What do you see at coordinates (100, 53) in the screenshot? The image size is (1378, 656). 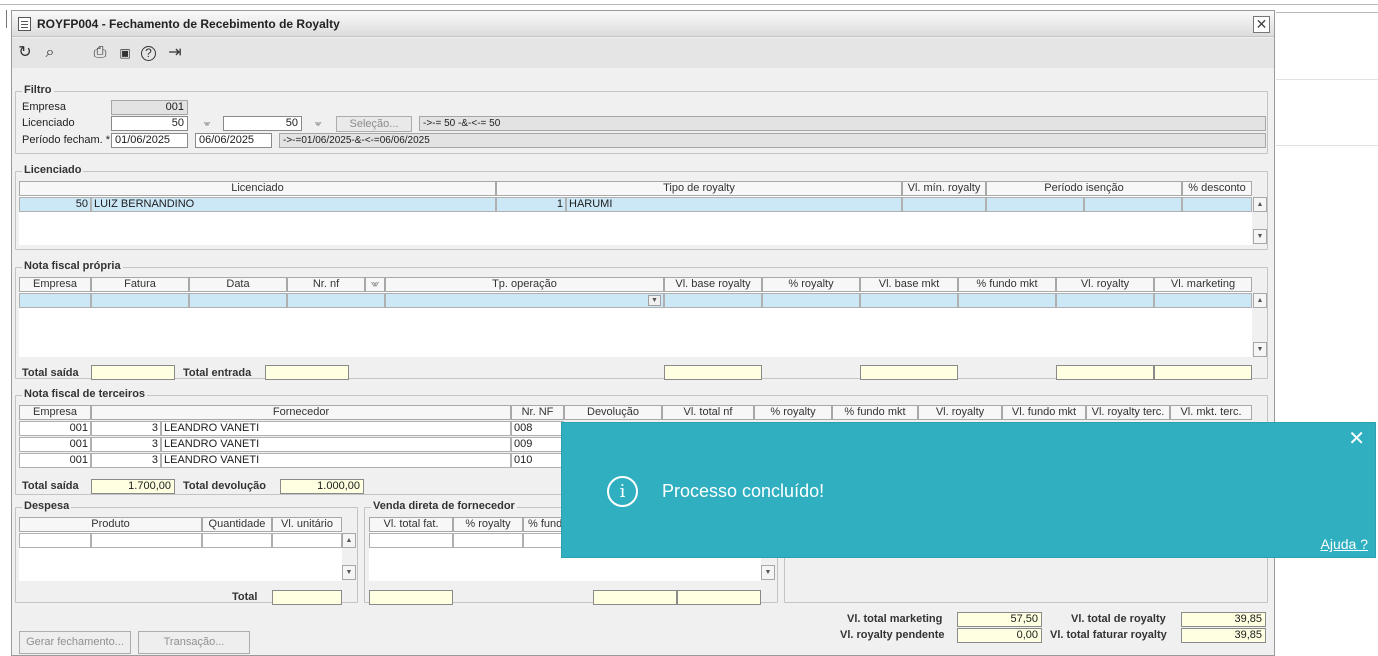 I see `print-icon: ⎙` at bounding box center [100, 53].